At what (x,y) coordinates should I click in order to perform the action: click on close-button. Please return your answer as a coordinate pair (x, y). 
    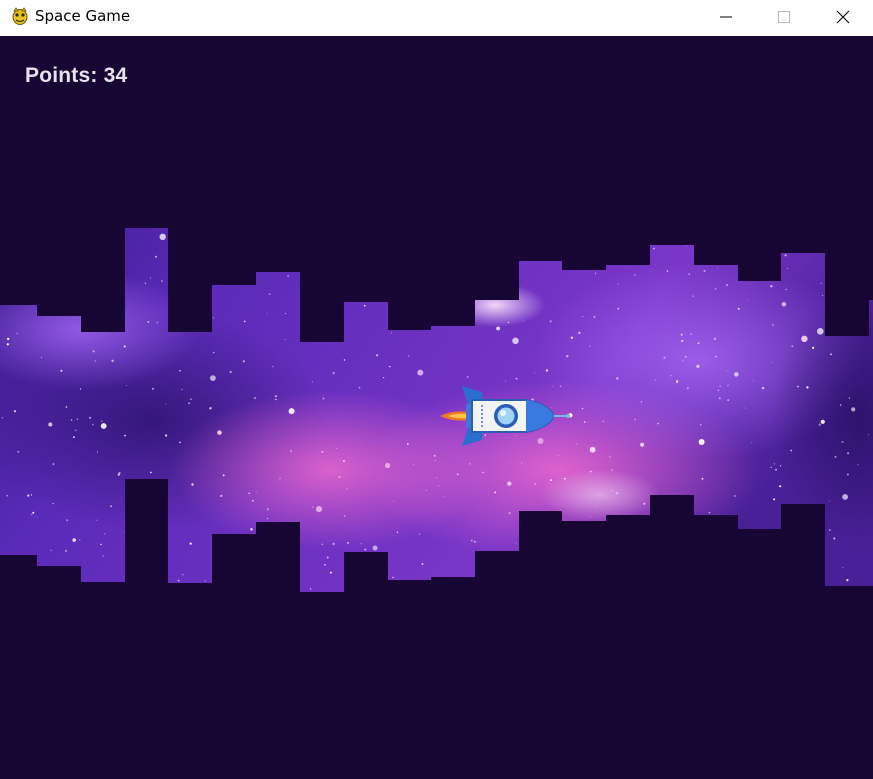
    Looking at the image, I should click on (844, 17).